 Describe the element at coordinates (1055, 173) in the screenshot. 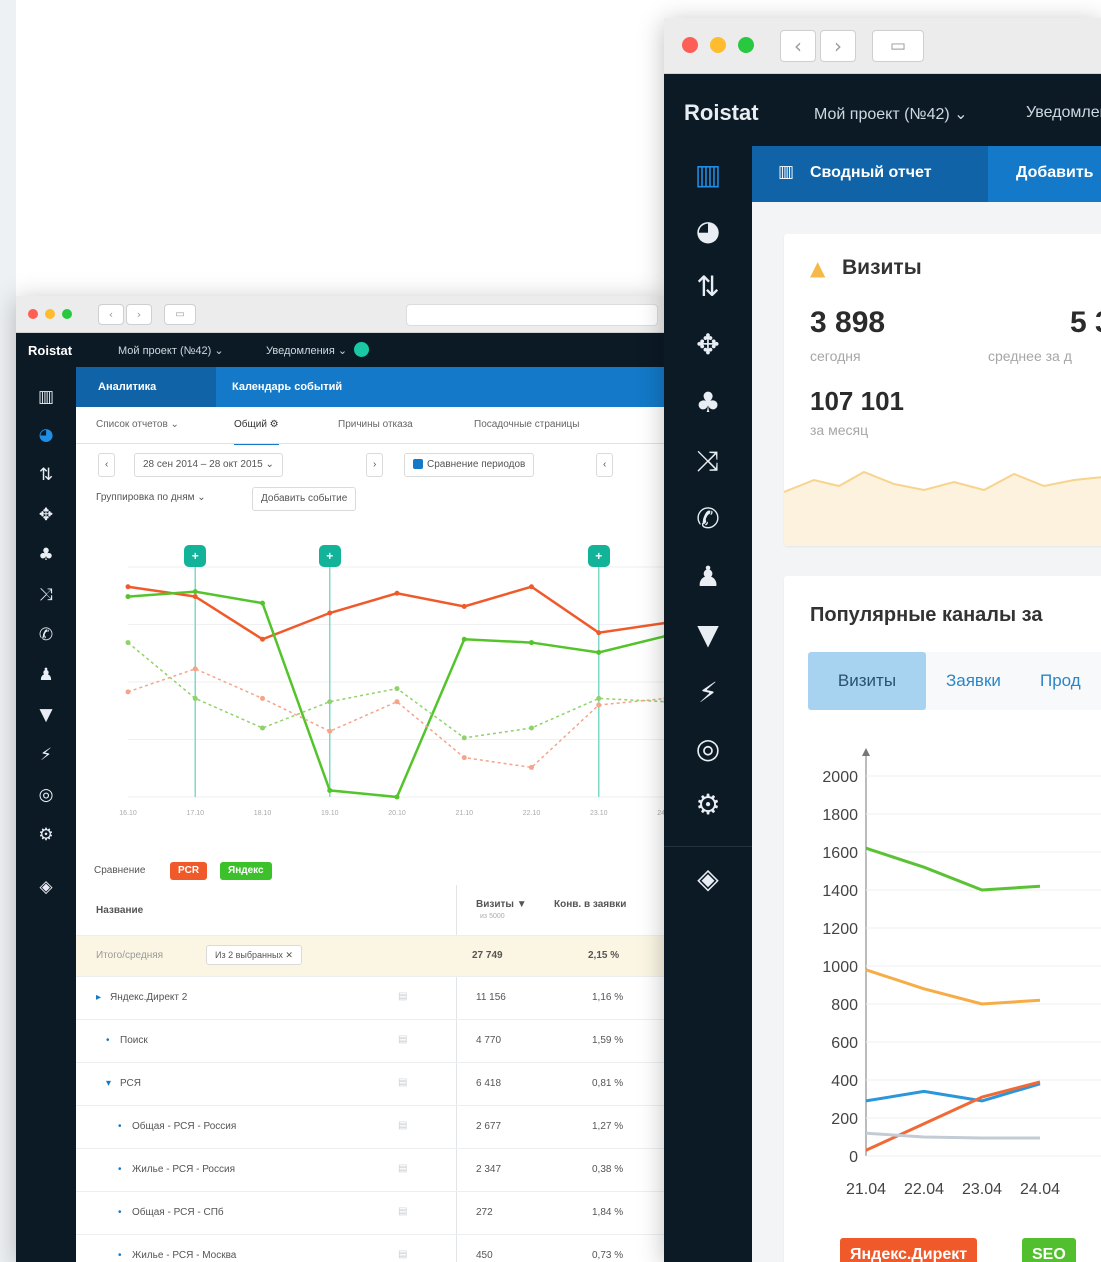

I see `tab-add-report: Добавить` at that location.